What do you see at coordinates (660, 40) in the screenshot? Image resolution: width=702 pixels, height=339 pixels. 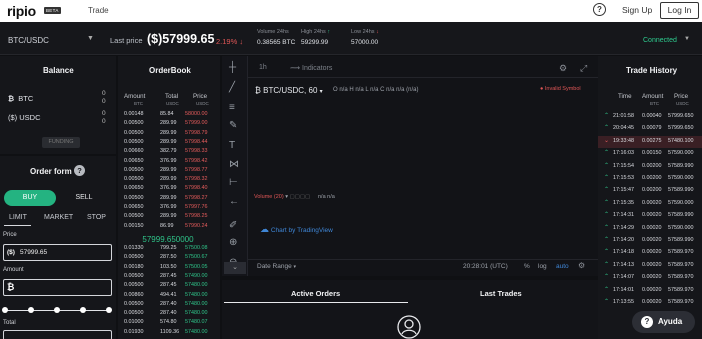 I see `connection-status: Connected` at bounding box center [660, 40].